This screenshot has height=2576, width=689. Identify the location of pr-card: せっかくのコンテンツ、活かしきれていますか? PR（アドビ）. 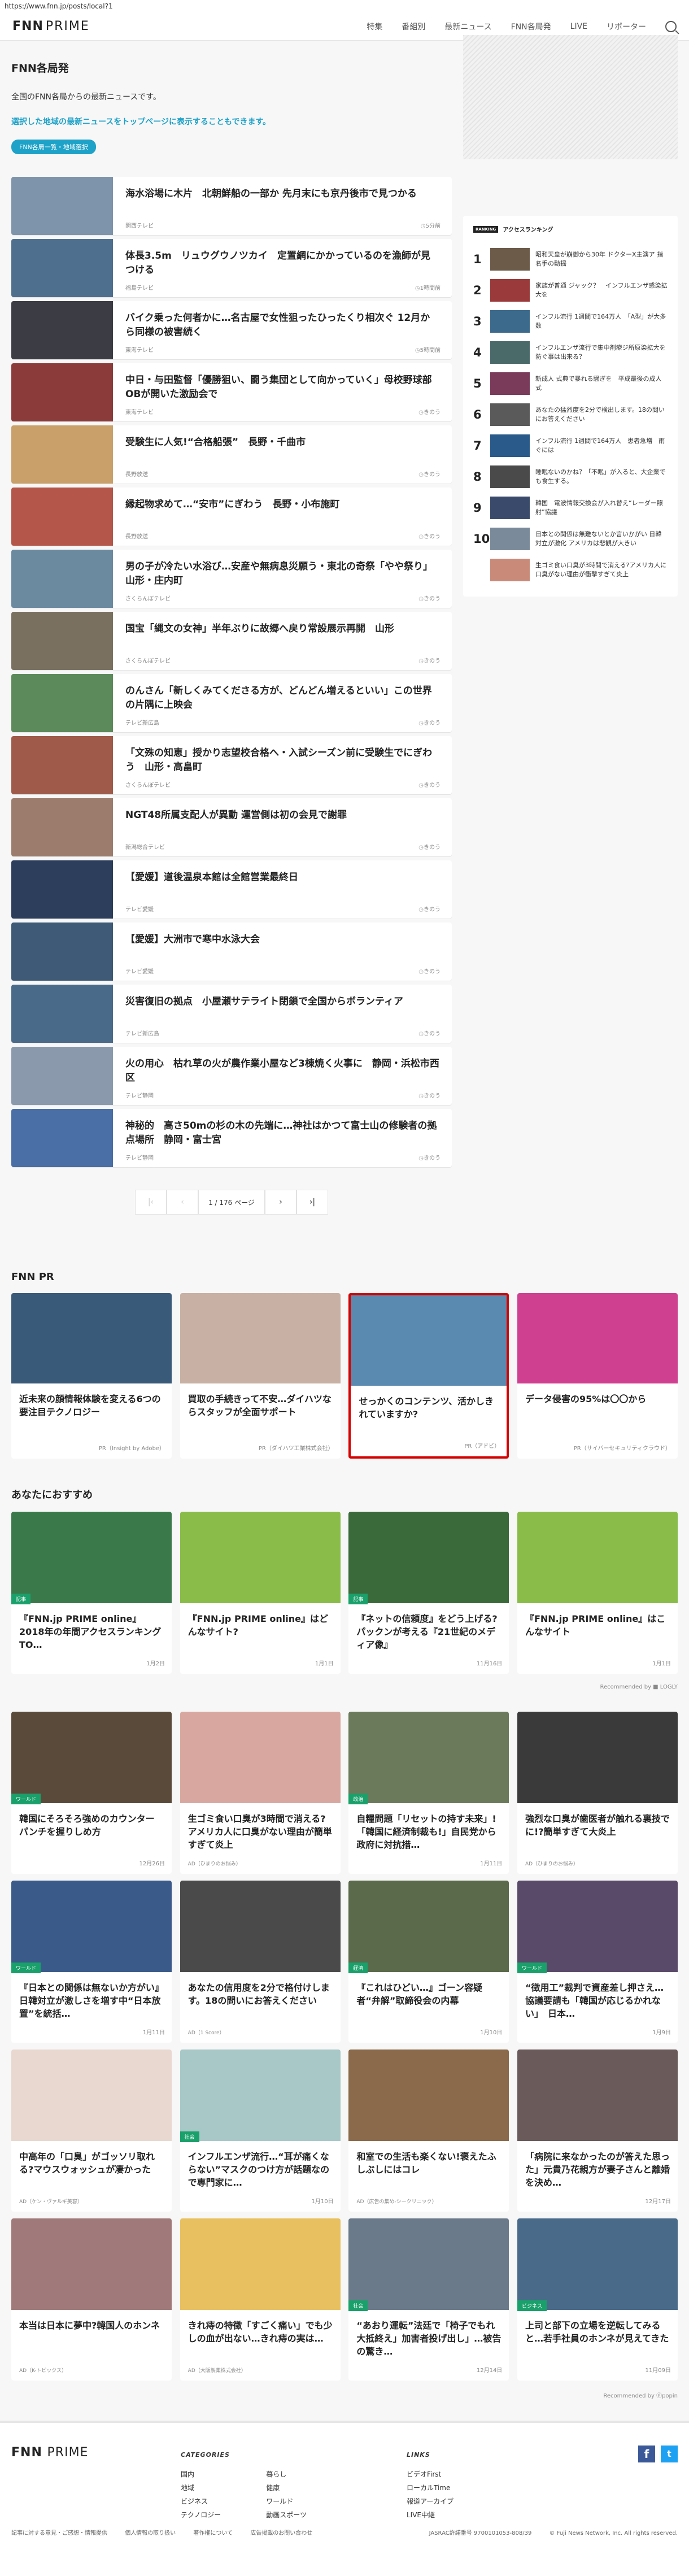
(428, 1376).